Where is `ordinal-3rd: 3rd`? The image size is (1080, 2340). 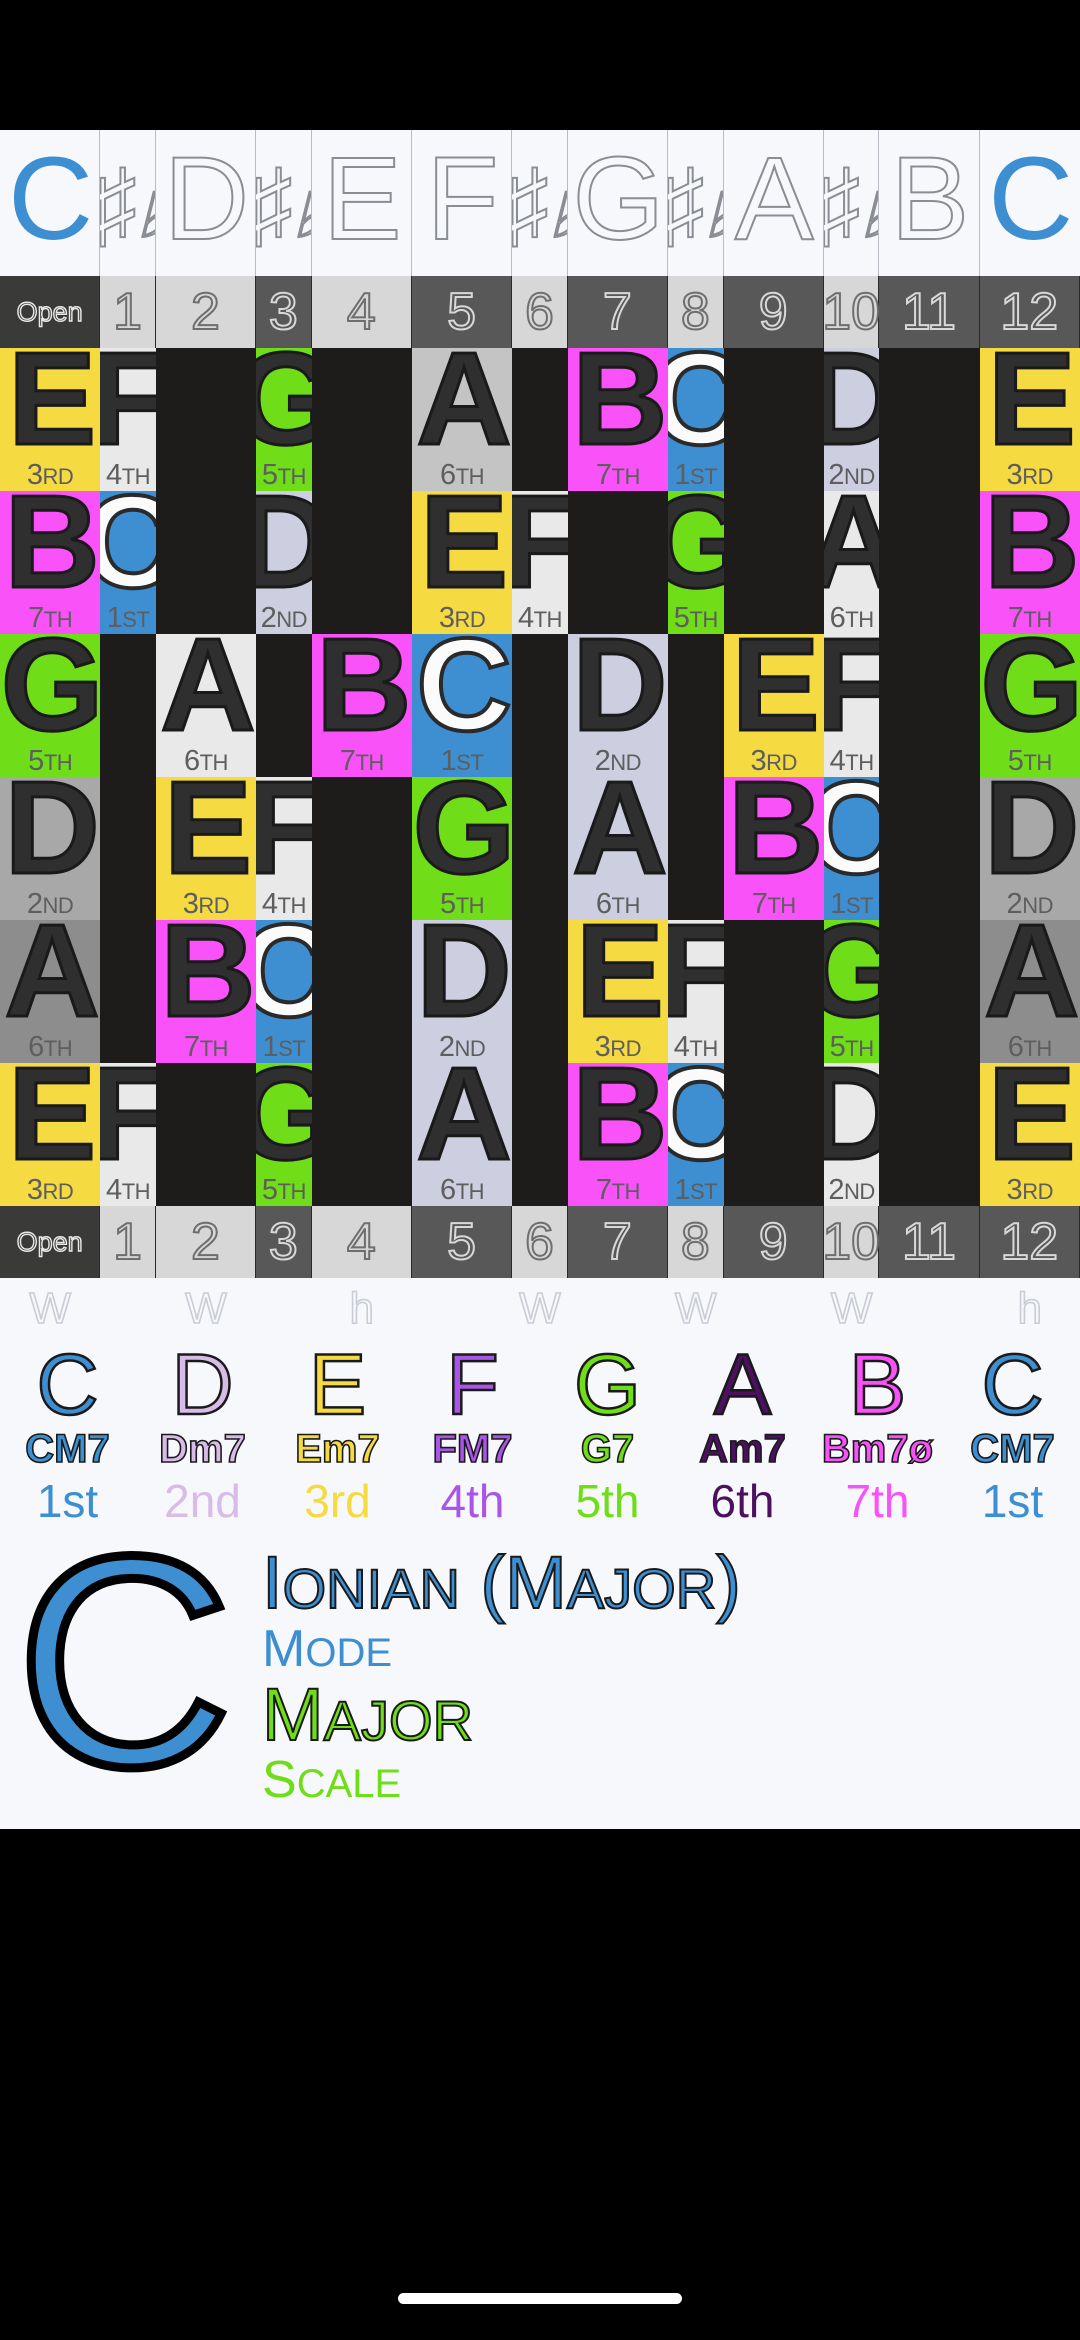
ordinal-3rd: 3rd is located at coordinates (337, 1500).